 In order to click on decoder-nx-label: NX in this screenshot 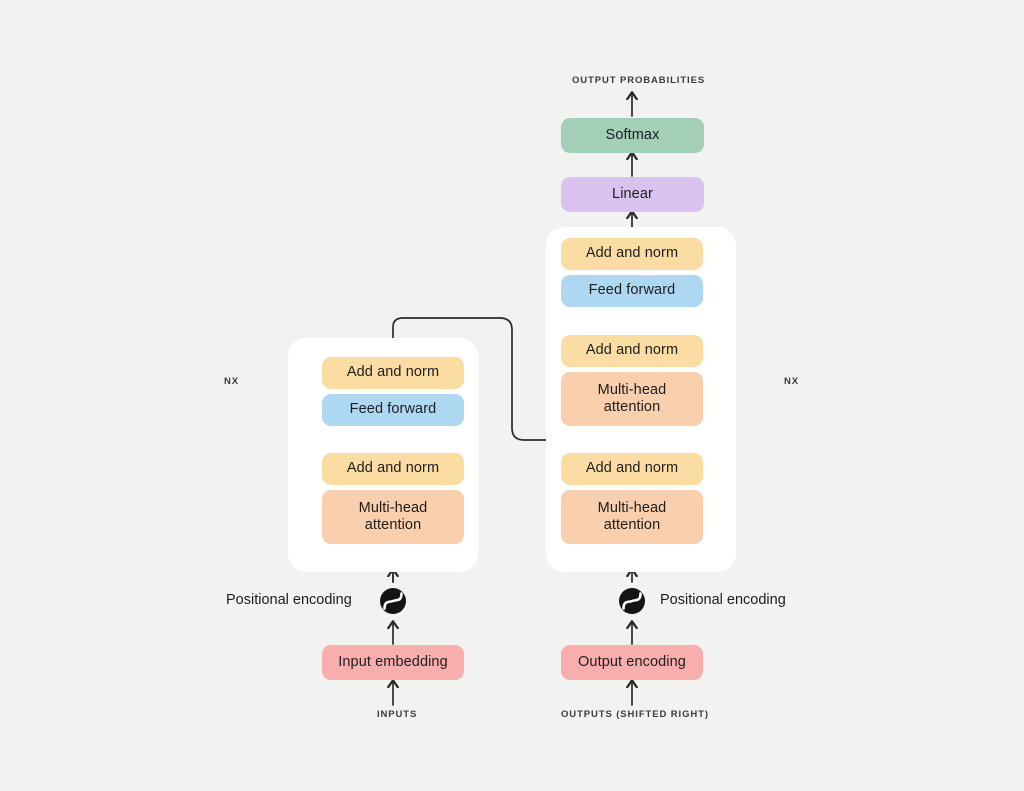, I will do `click(791, 381)`.